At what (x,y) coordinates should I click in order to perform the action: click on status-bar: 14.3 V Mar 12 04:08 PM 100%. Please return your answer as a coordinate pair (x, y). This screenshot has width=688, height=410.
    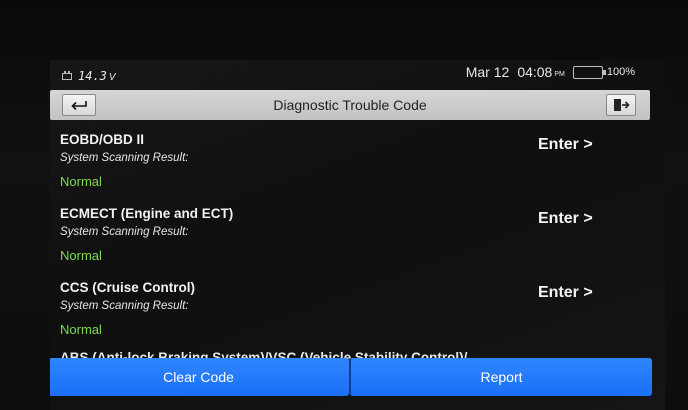
    Looking at the image, I should click on (357, 74).